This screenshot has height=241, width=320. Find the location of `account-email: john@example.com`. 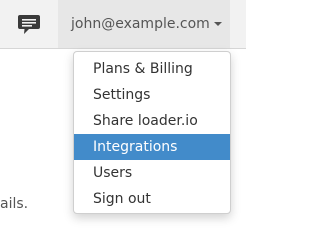

account-email: john@example.com is located at coordinates (140, 24).